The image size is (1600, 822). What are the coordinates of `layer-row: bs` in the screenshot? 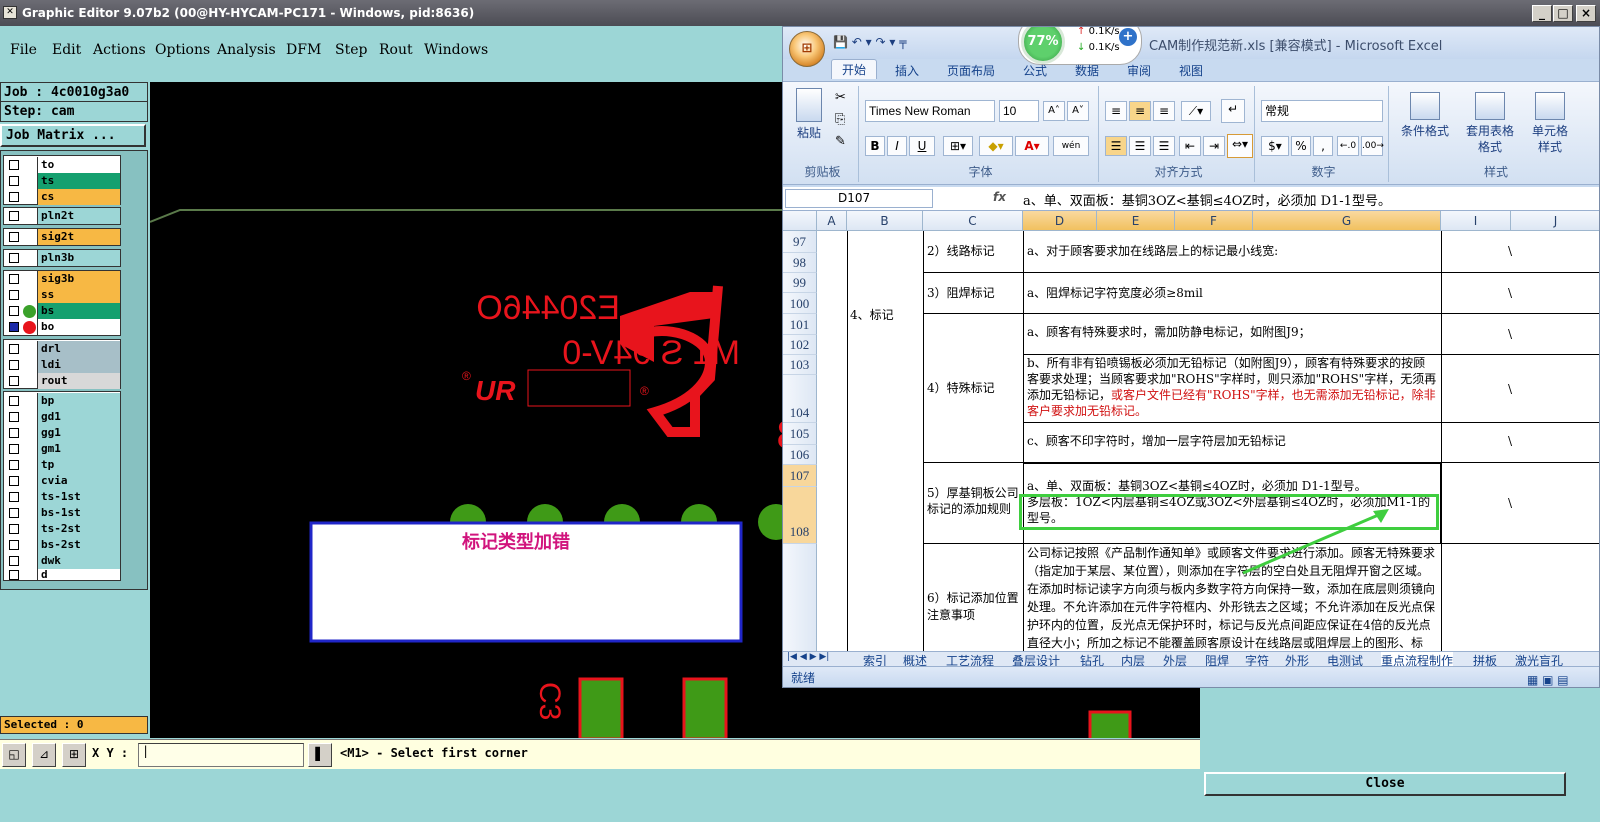 It's located at (62, 311).